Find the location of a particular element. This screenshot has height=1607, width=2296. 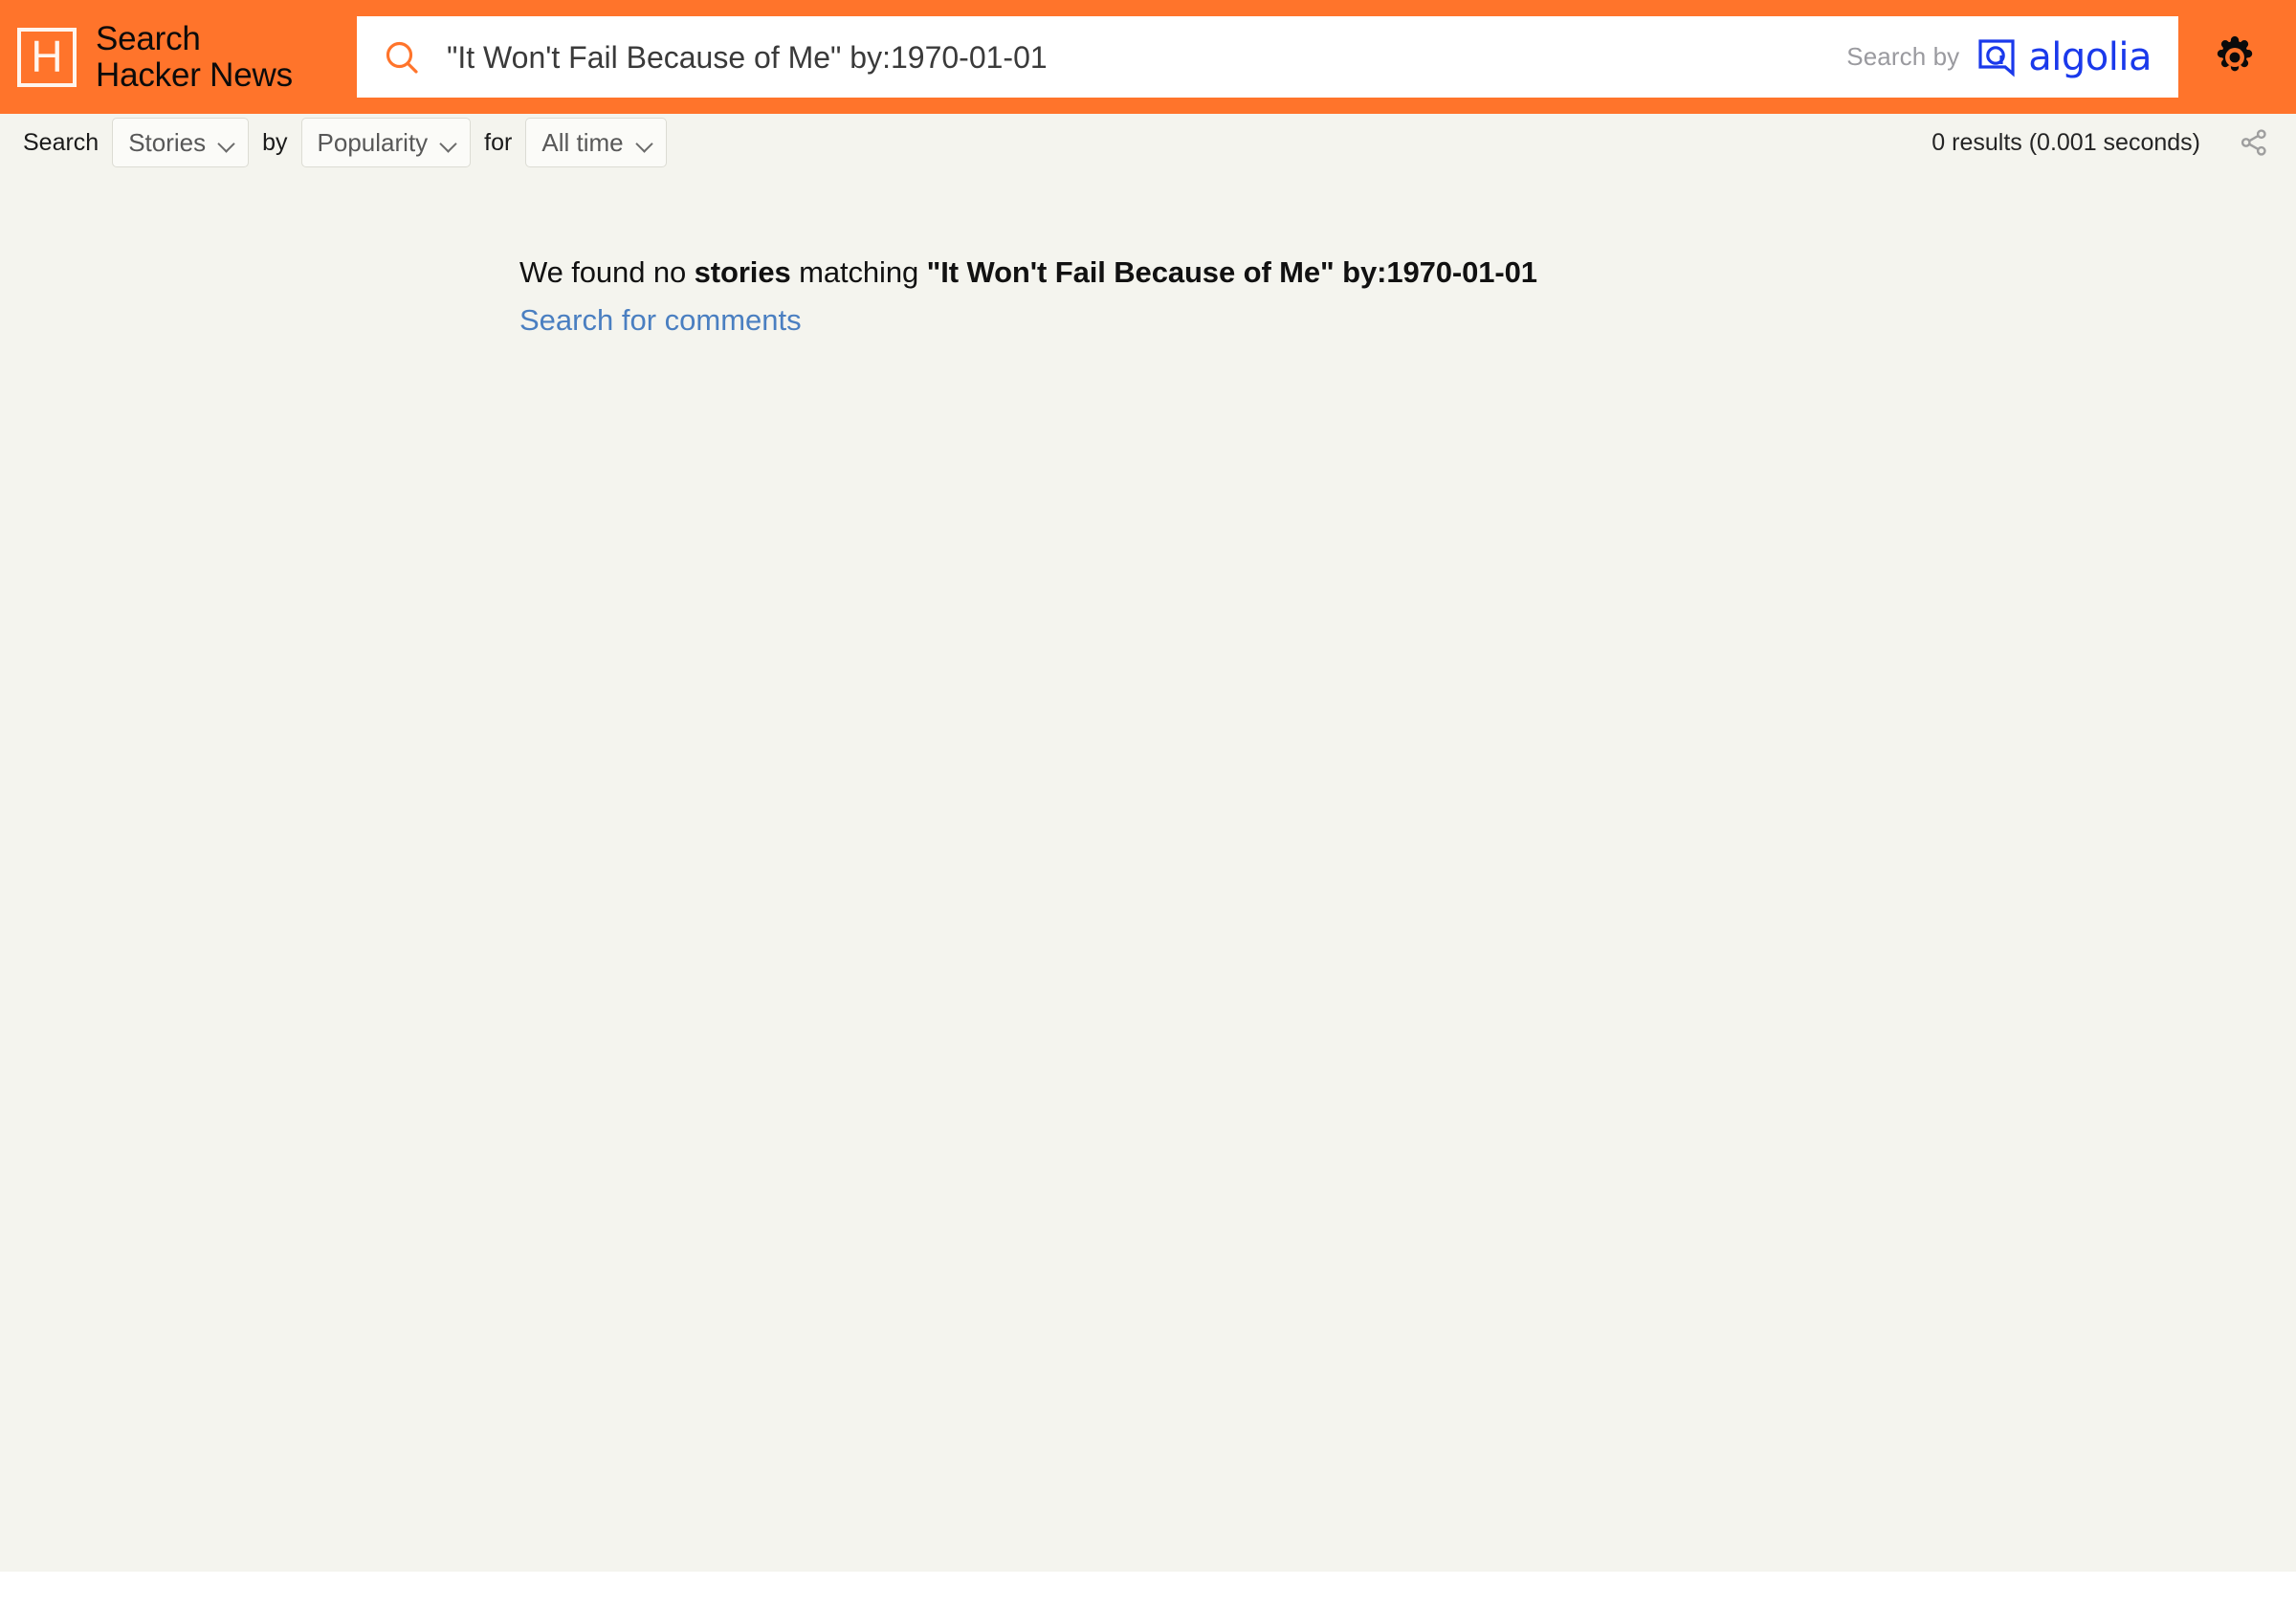

search-input is located at coordinates (1147, 57).